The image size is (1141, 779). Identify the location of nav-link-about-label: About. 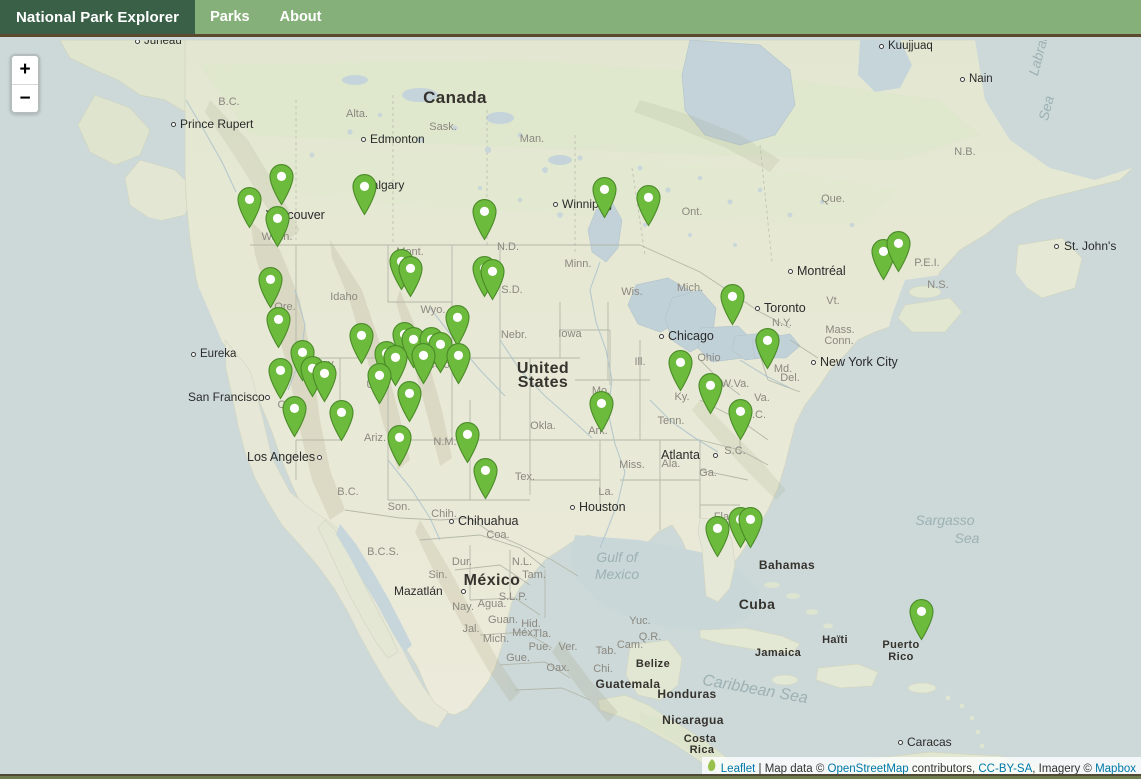
(300, 17).